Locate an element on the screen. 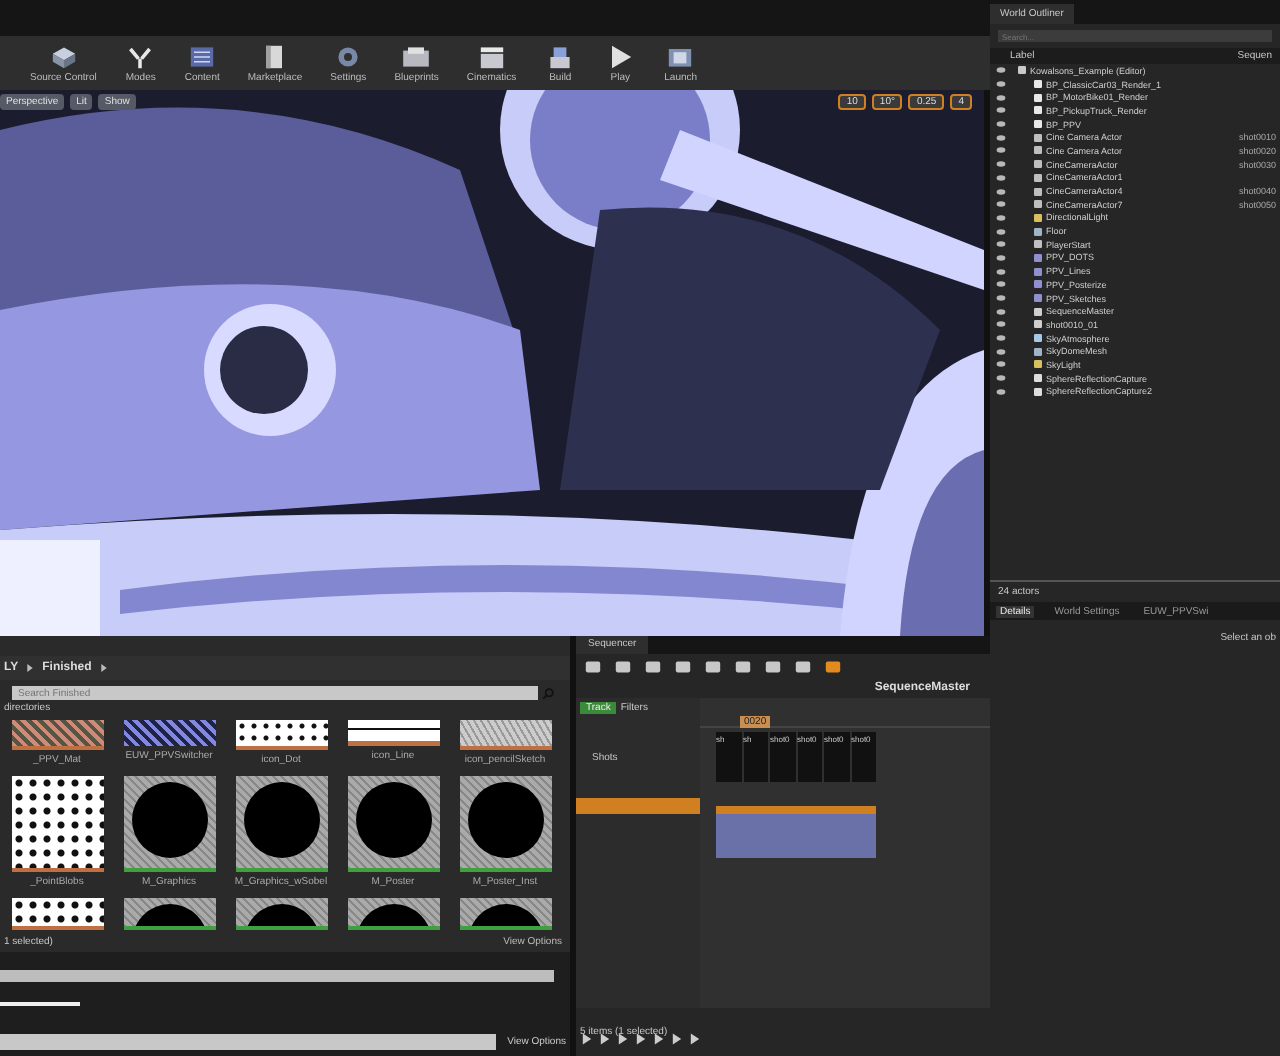 The image size is (1280, 1056). blueprint-icon is located at coordinates (416, 56).